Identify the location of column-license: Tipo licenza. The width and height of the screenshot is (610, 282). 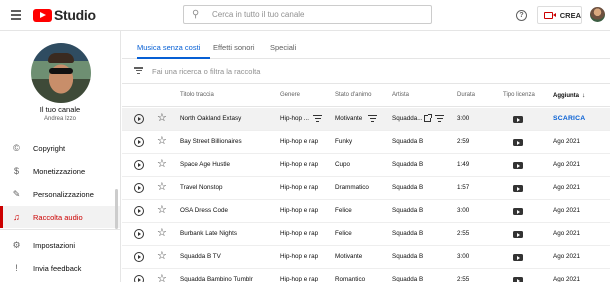
(519, 95).